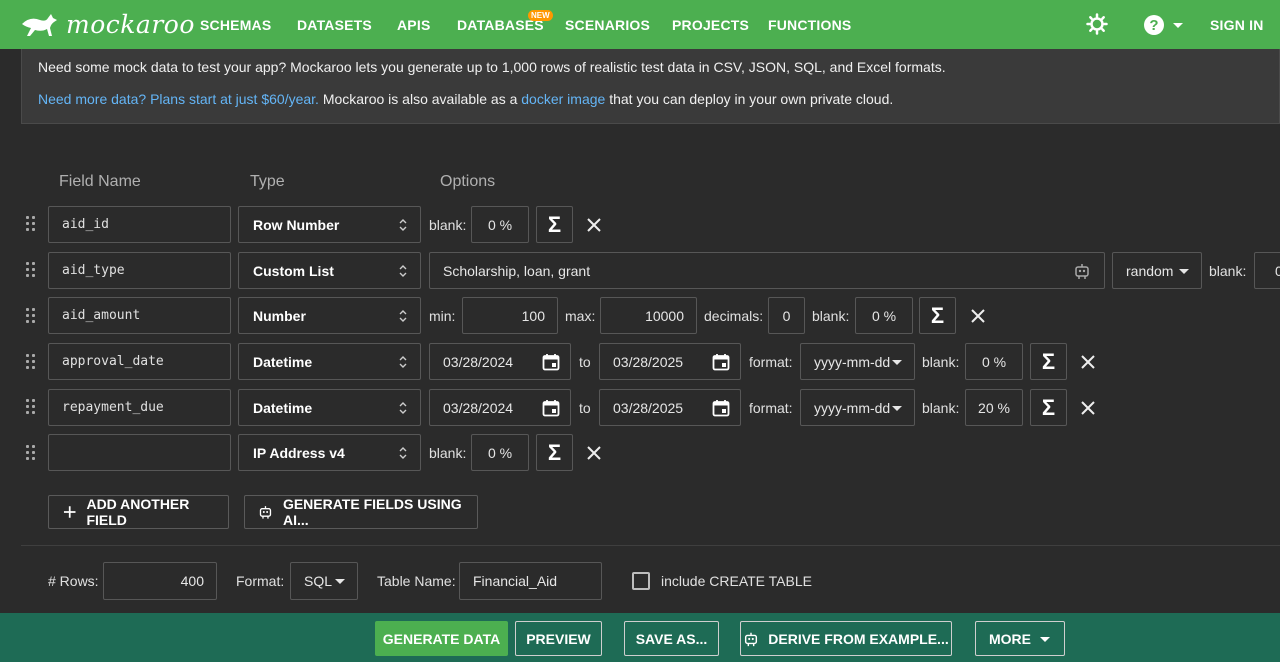  Describe the element at coordinates (786, 315) in the screenshot. I see `decimals-input: 0` at that location.